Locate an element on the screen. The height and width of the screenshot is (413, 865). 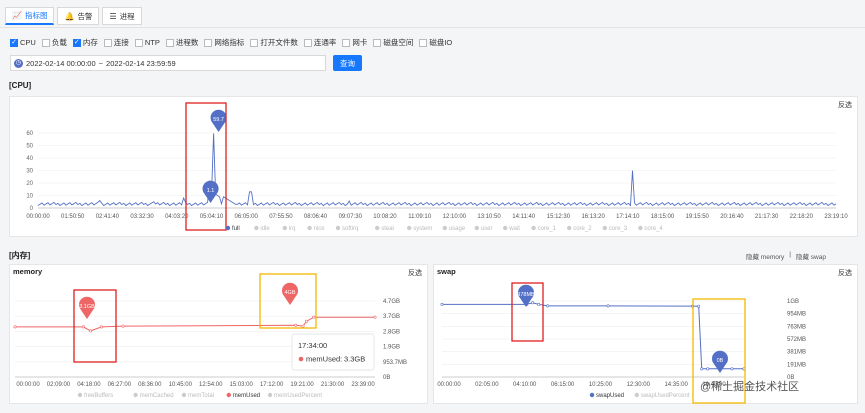
cpu-x-tick: 11:09:10 is located at coordinates (420, 217).